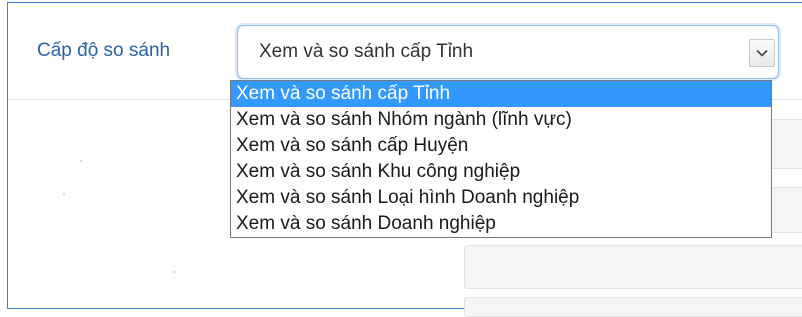 The width and height of the screenshot is (802, 317). I want to click on comparison-level-label: Cấp độ so sánh, so click(104, 50).